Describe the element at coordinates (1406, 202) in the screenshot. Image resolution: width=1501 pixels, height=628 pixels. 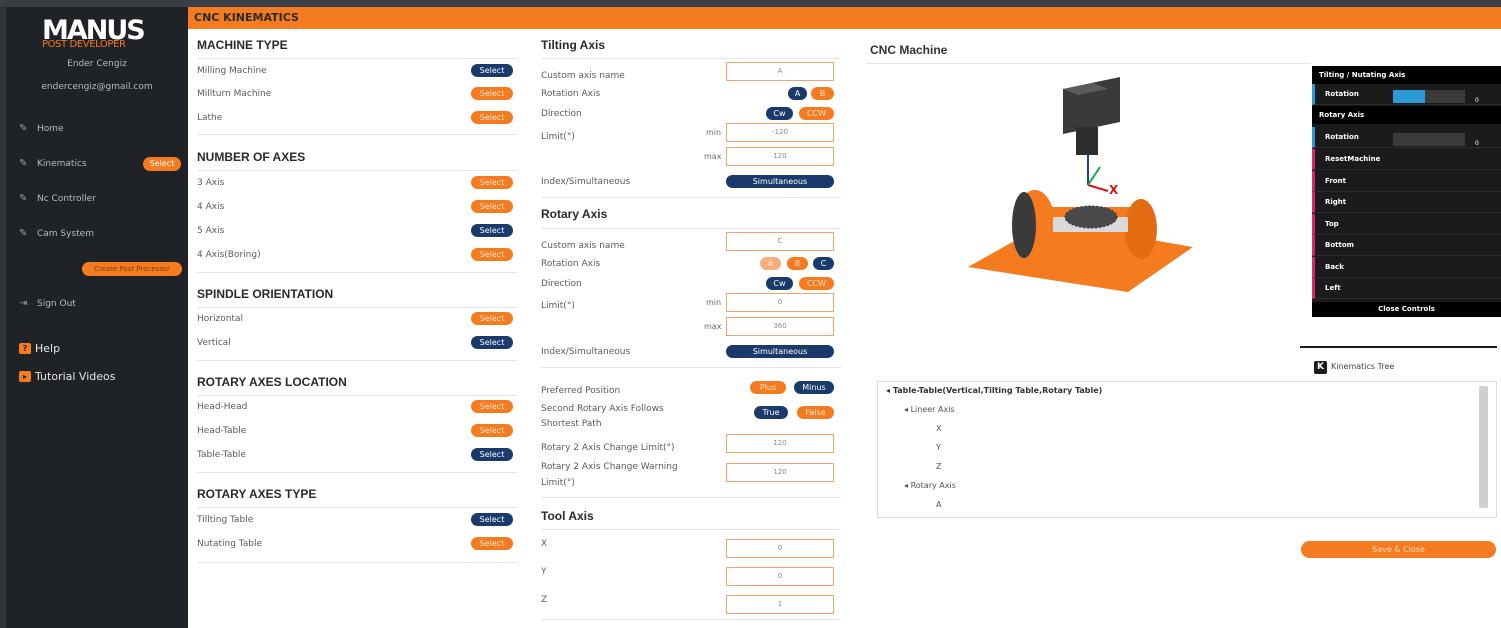
I see `view-right: Right` at that location.